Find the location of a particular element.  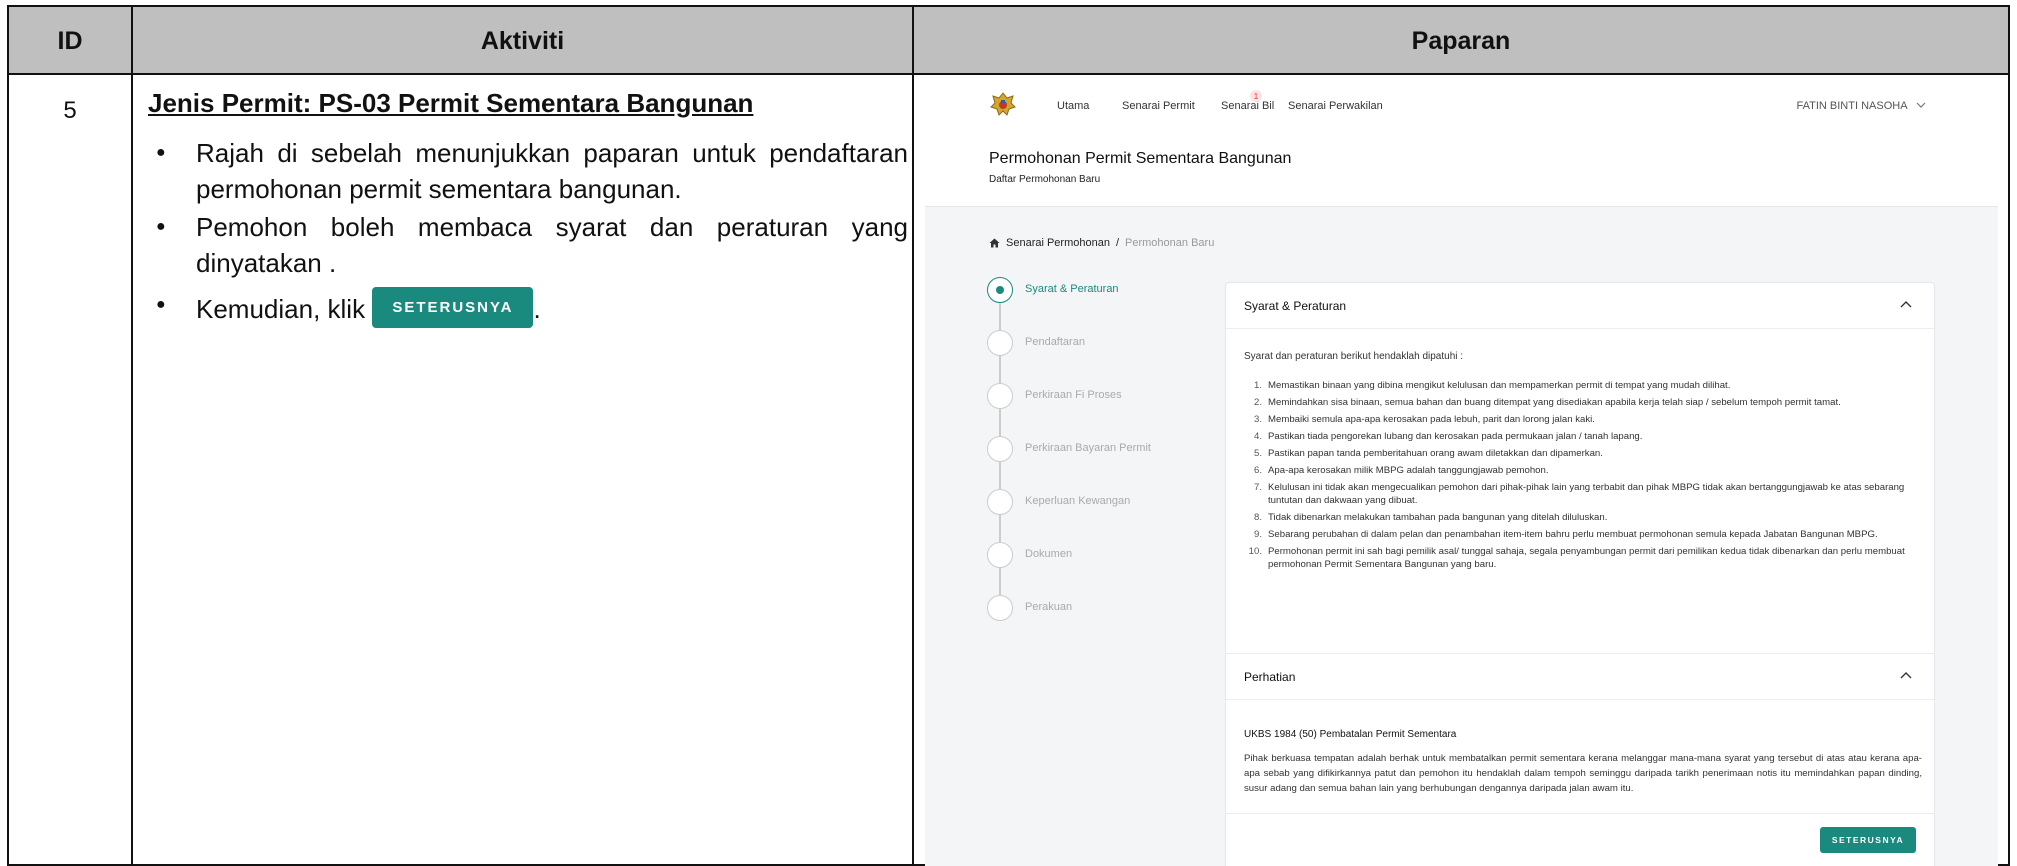

section-divider is located at coordinates (1580, 813).